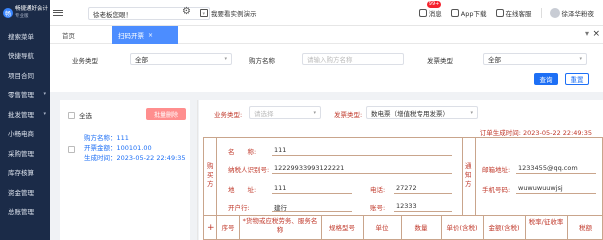 The height and width of the screenshot is (240, 603). I want to click on buyer-side-label: 购买方, so click(210, 175).